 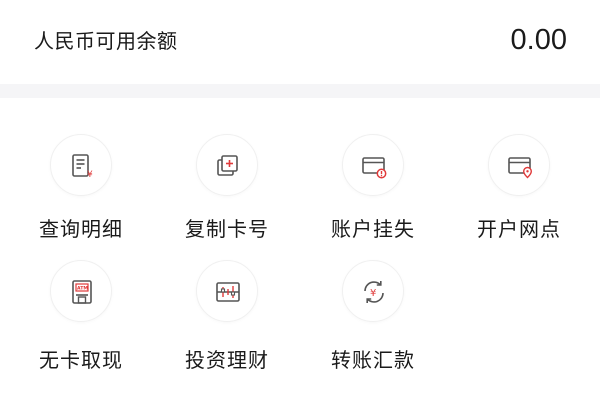 What do you see at coordinates (106, 41) in the screenshot?
I see `balance-label: 人民币可用余额` at bounding box center [106, 41].